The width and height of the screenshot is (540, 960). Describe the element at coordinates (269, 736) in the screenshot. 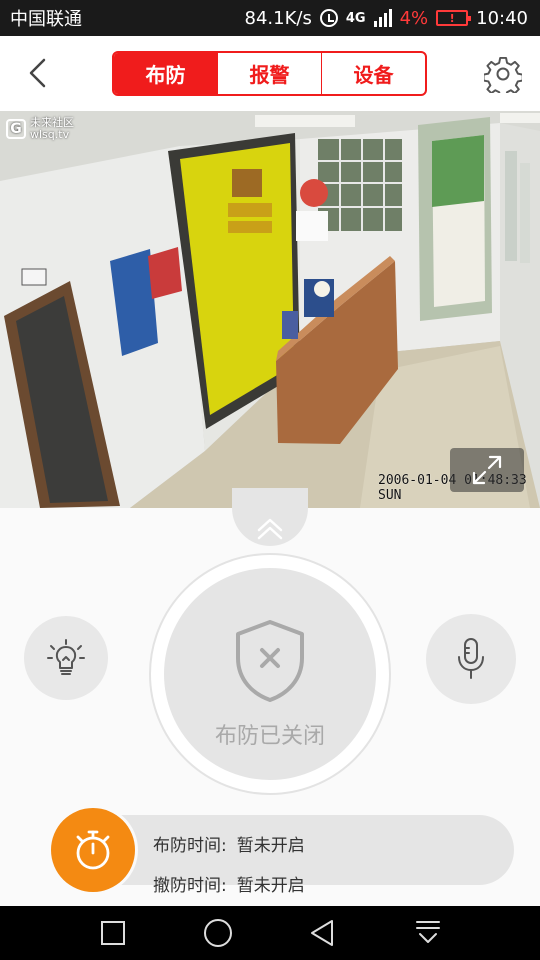

I see `arm-status-label: 布防已关闭` at that location.